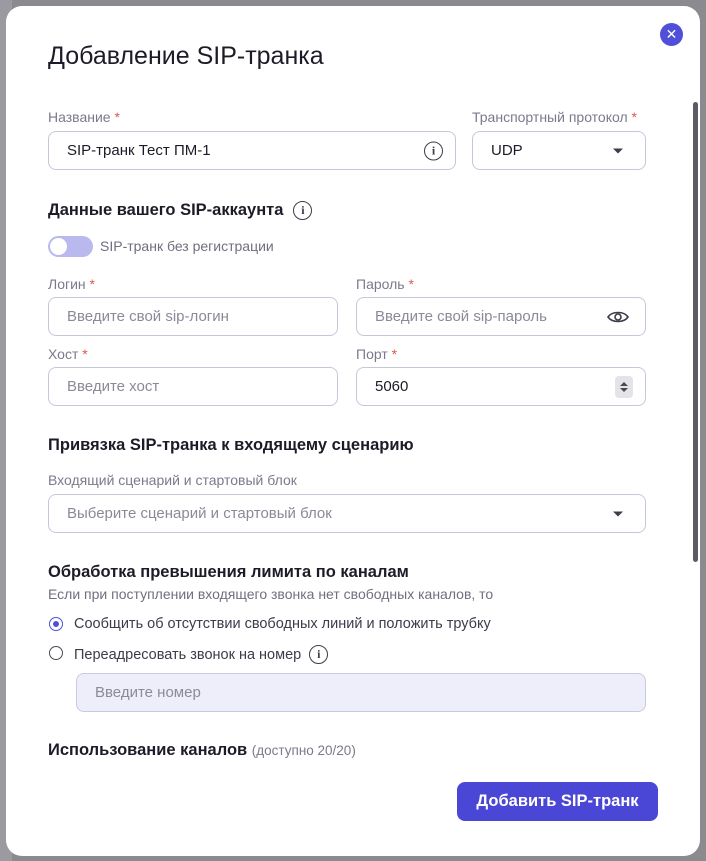 This screenshot has width=706, height=861. Describe the element at coordinates (231, 445) in the screenshot. I see `binding-section-title: Привязка SIP-транка к входящему сценарию` at that location.